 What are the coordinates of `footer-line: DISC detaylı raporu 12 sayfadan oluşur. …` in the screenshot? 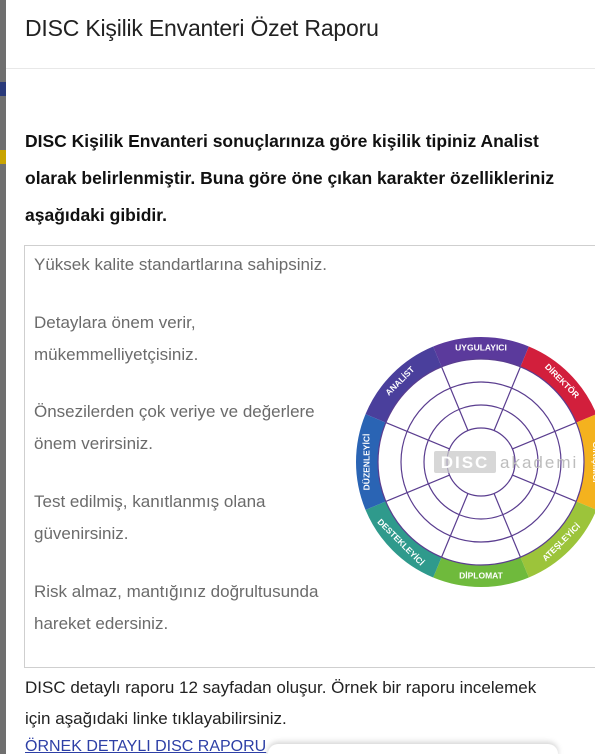 It's located at (281, 687).